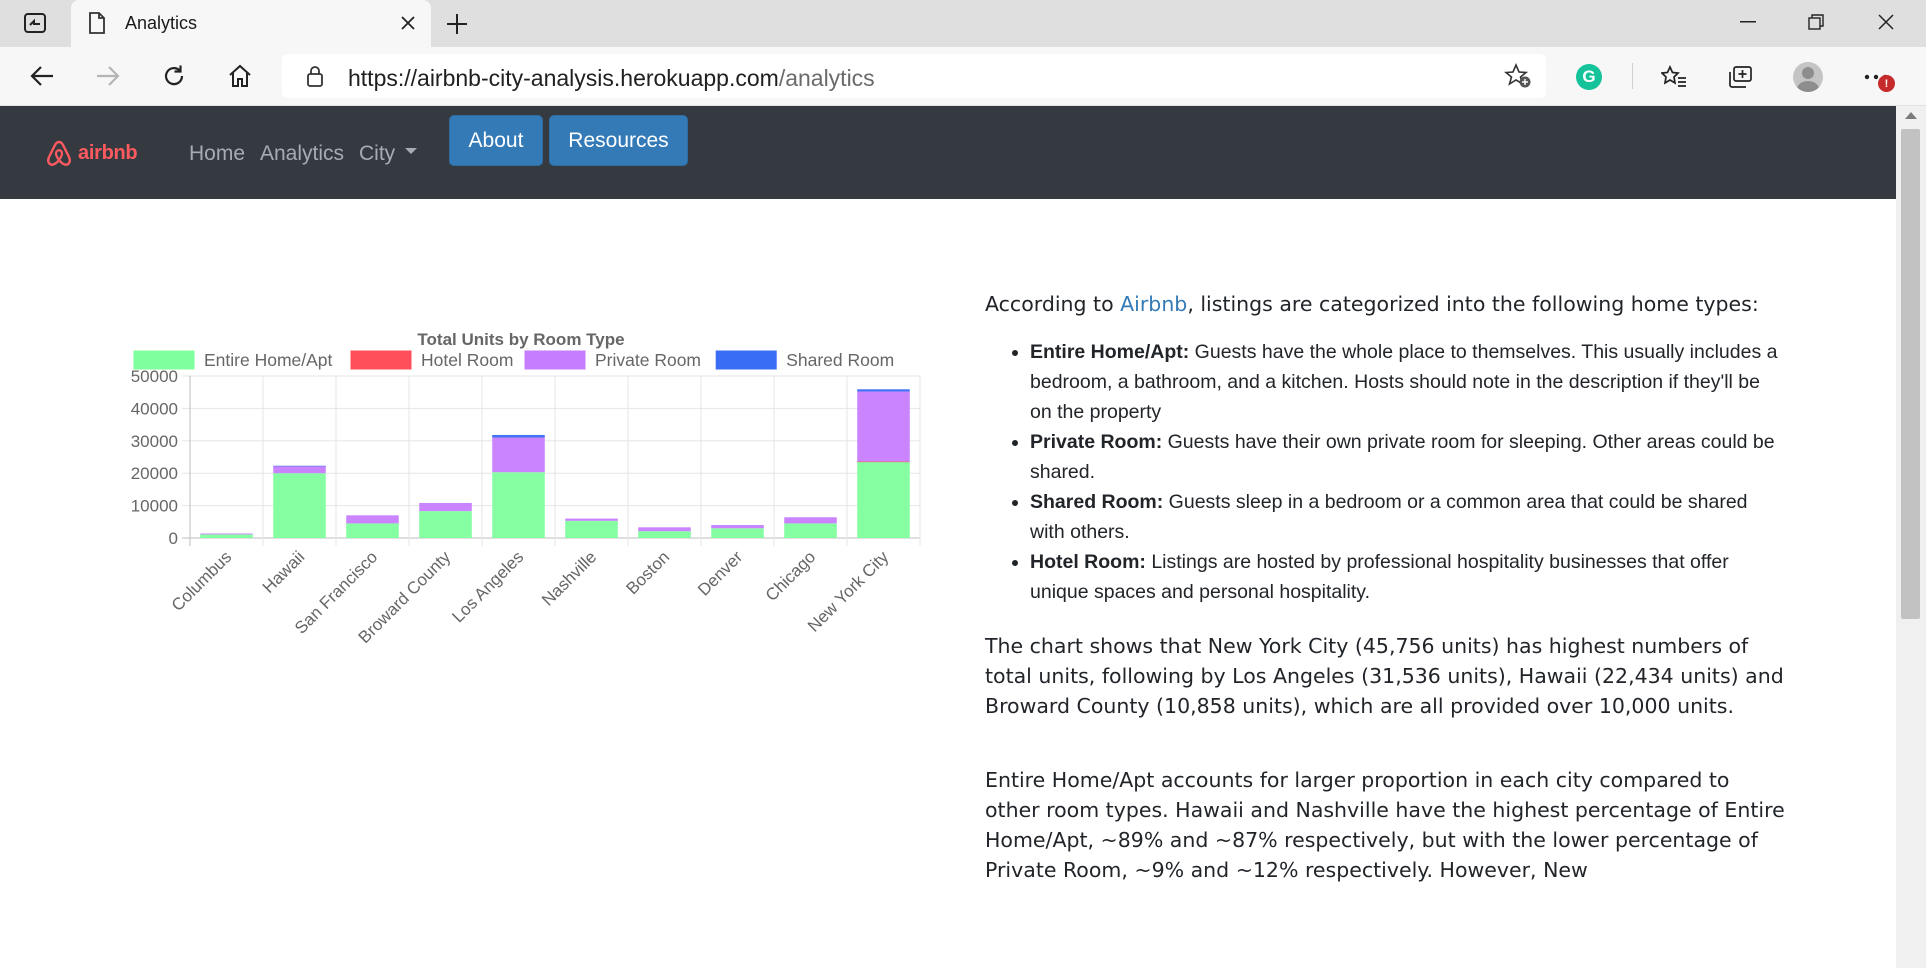 The image size is (1926, 968). I want to click on x-tick-label: Denver, so click(720, 573).